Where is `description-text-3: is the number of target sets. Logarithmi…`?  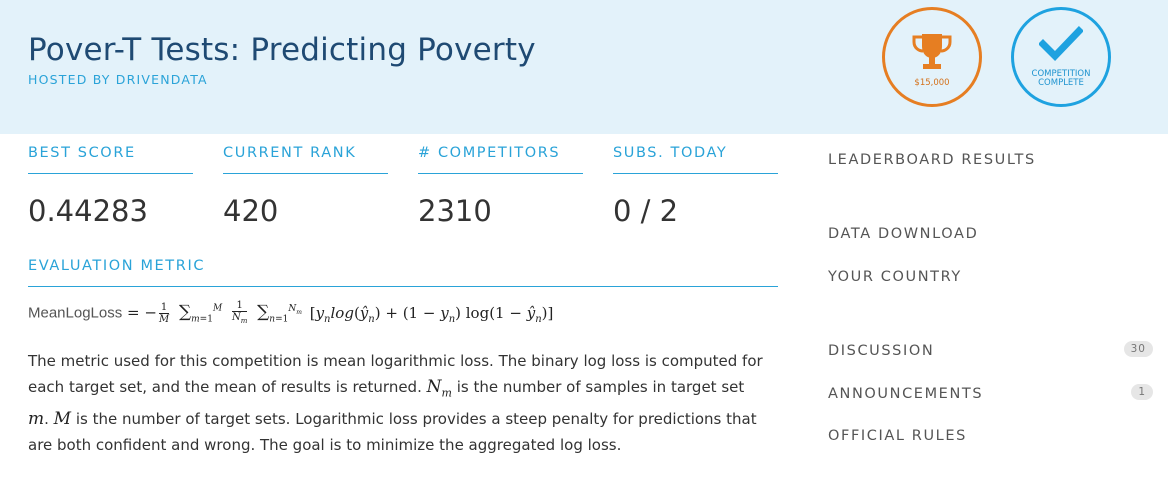 description-text-3: is the number of target sets. Logarithmi… is located at coordinates (392, 432).